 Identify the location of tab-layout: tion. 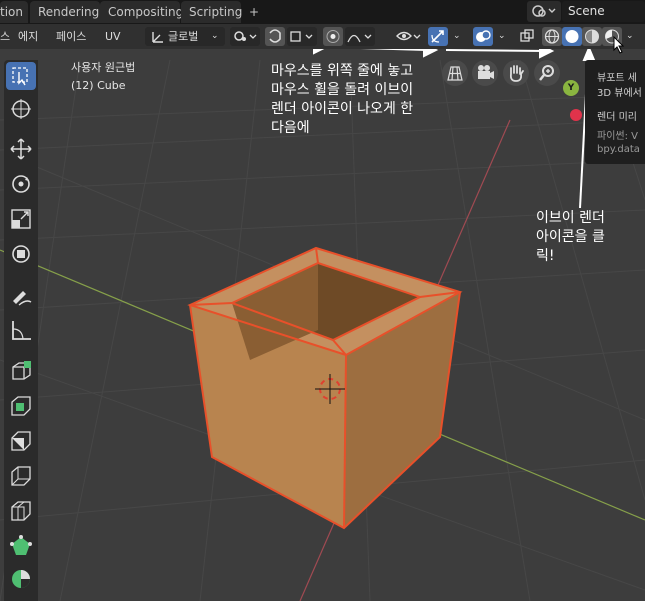
(14, 12).